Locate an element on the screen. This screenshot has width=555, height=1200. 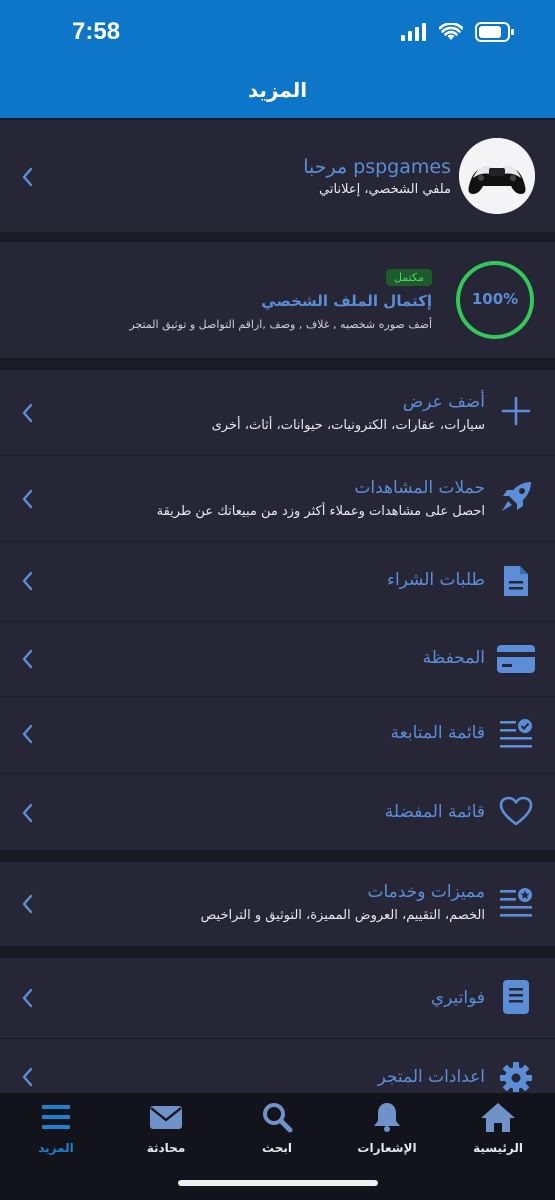
tab-label: الرئيسية is located at coordinates (498, 1148).